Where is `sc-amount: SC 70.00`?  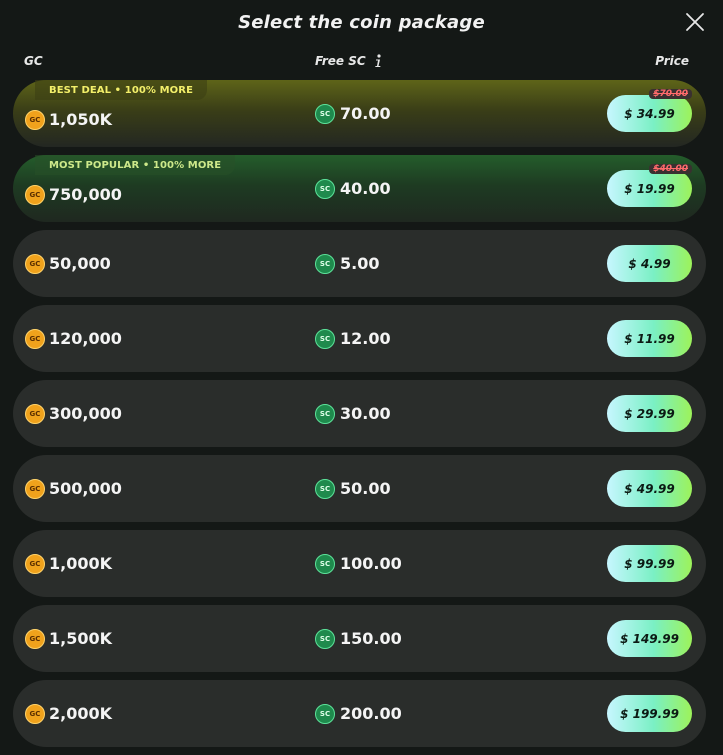 sc-amount: SC 70.00 is located at coordinates (353, 113).